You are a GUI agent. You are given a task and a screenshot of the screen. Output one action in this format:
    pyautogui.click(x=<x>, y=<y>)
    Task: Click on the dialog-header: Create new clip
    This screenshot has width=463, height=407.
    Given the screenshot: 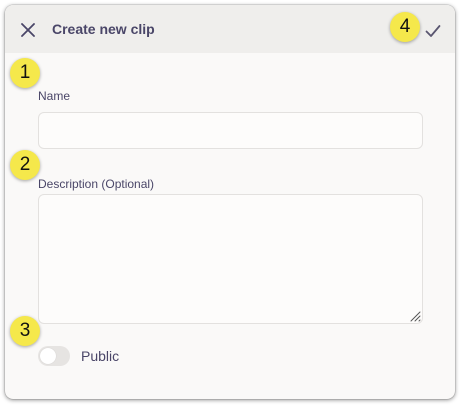 What is the action you would take?
    pyautogui.click(x=230, y=29)
    